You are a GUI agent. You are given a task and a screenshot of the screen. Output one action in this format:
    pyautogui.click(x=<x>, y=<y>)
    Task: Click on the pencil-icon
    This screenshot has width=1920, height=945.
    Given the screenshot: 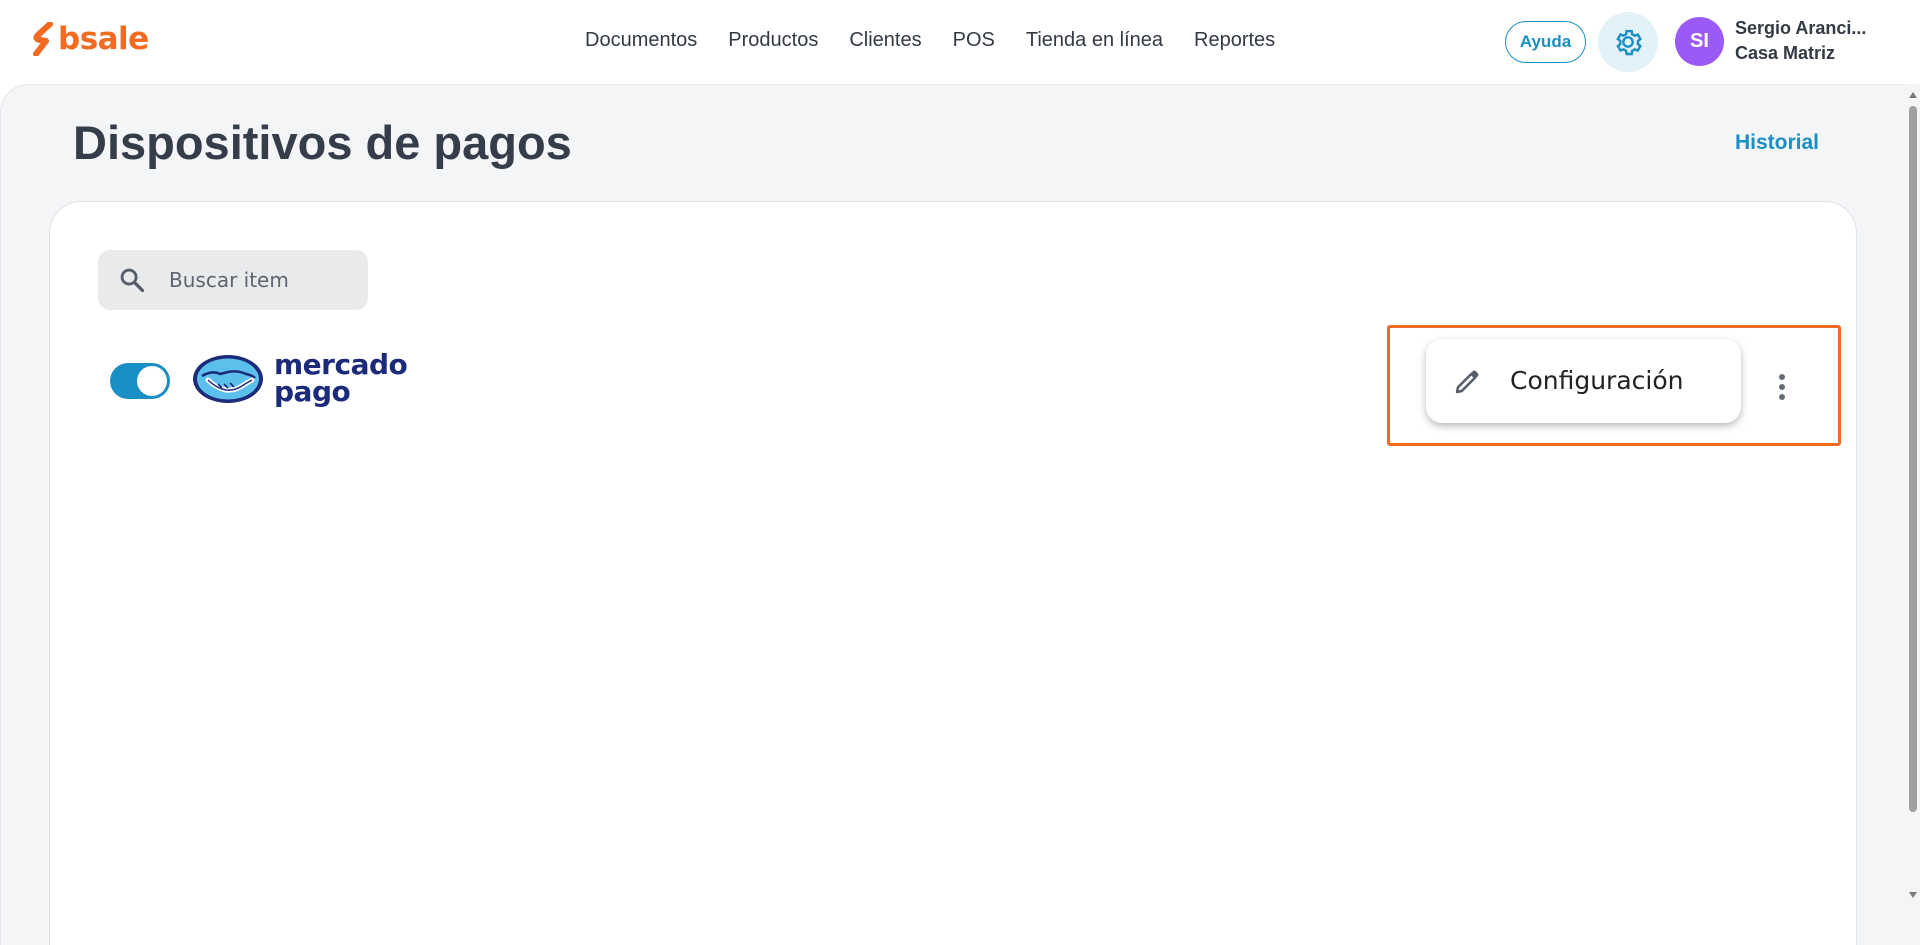 What is the action you would take?
    pyautogui.click(x=1467, y=382)
    